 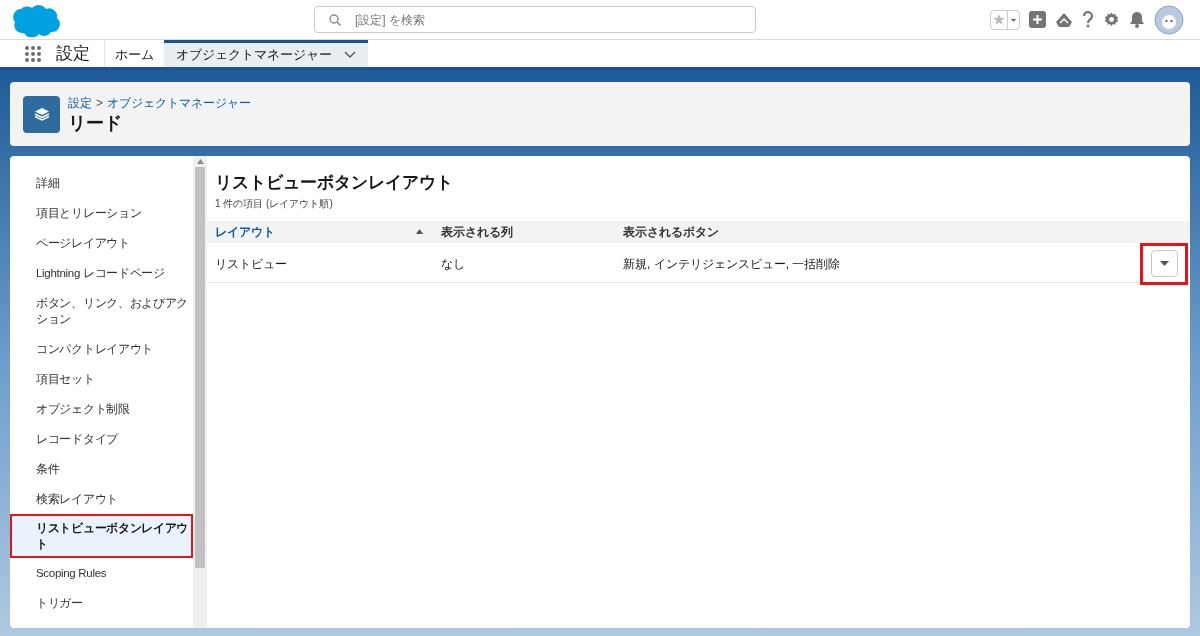 What do you see at coordinates (101, 573) in the screenshot?
I see `sidebar-item: Scoping Rules` at bounding box center [101, 573].